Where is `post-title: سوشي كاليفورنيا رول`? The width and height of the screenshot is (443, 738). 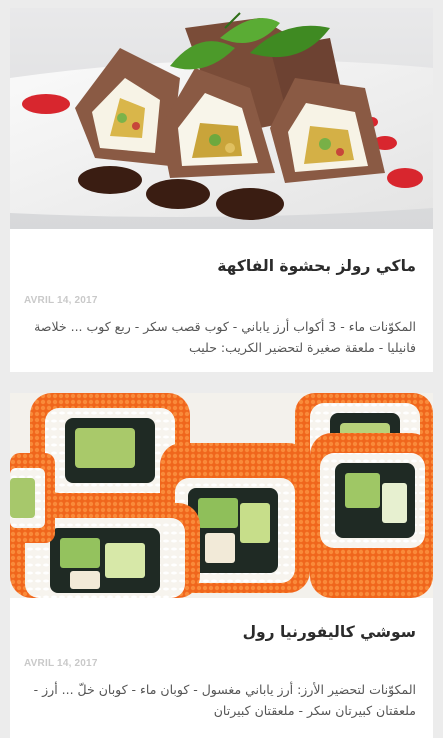 post-title: سوشي كاليفورنيا رول is located at coordinates (221, 632).